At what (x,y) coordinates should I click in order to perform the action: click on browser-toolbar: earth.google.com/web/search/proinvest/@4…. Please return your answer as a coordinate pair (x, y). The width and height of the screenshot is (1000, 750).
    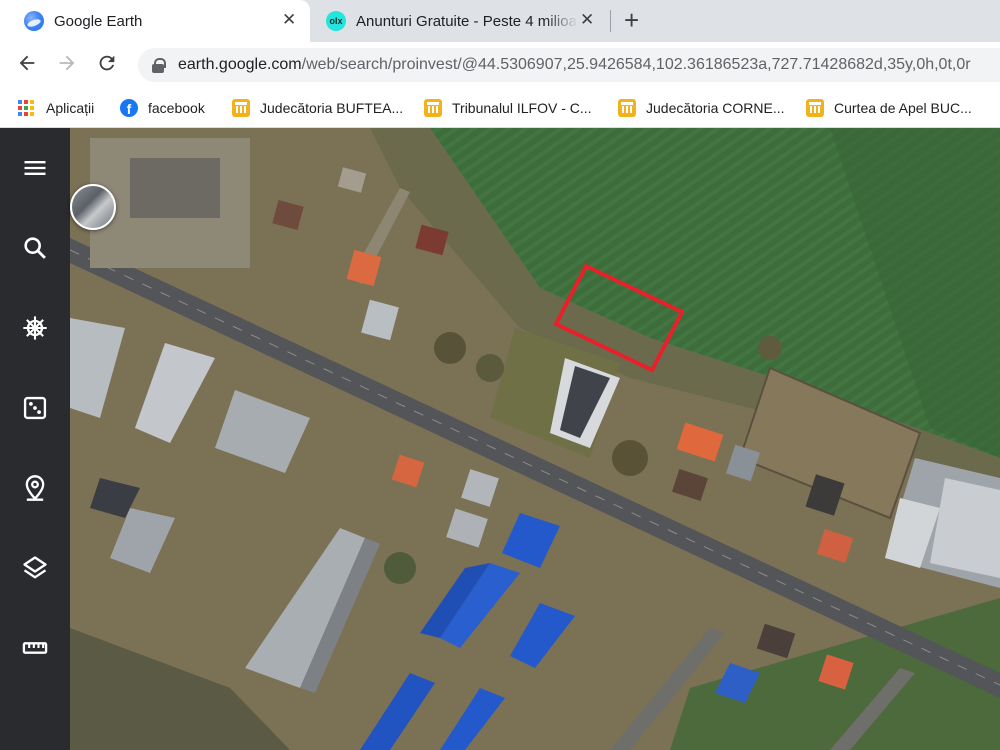
    Looking at the image, I should click on (500, 65).